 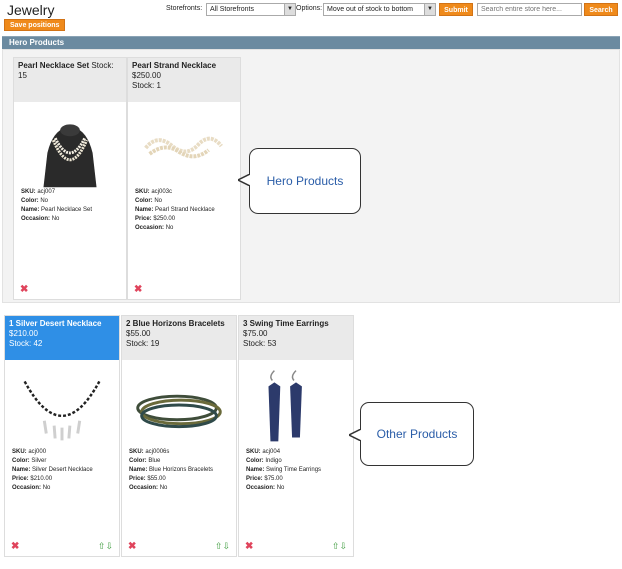 What do you see at coordinates (156, 479) in the screenshot?
I see `price-value: $55.00` at bounding box center [156, 479].